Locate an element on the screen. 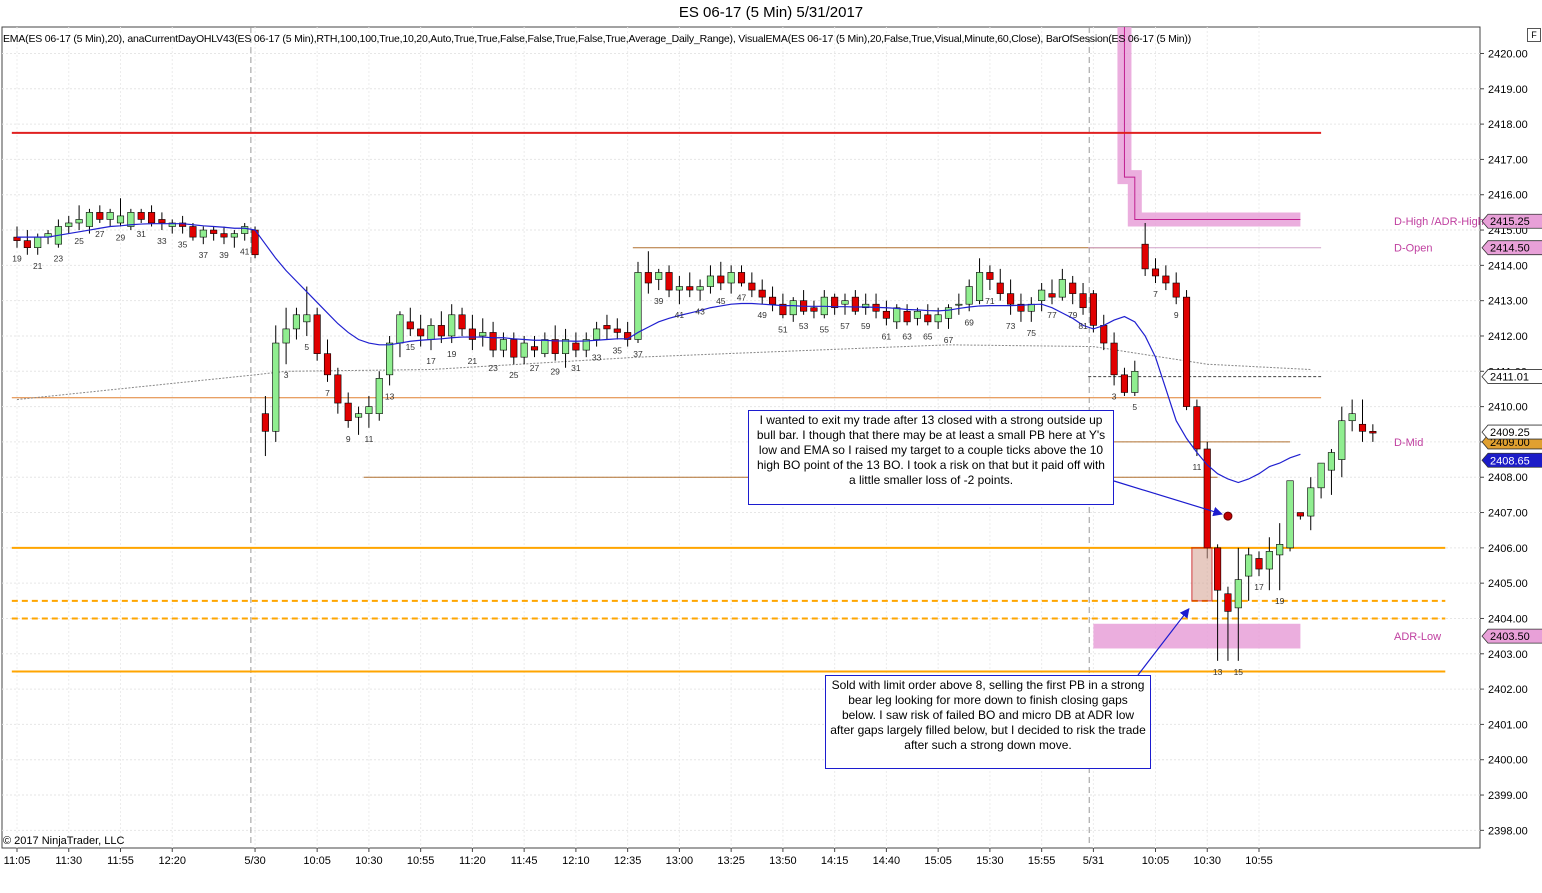 This screenshot has height=893, width=1542. x-tick-label: 13:00 is located at coordinates (680, 861).